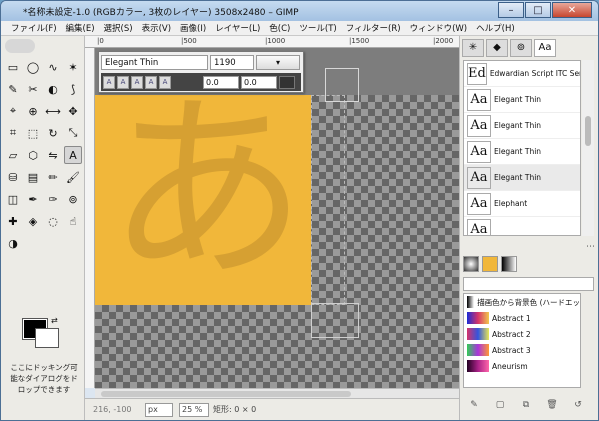 The height and width of the screenshot is (421, 599). I want to click on select-by-color-icon: ✎, so click(13, 89).